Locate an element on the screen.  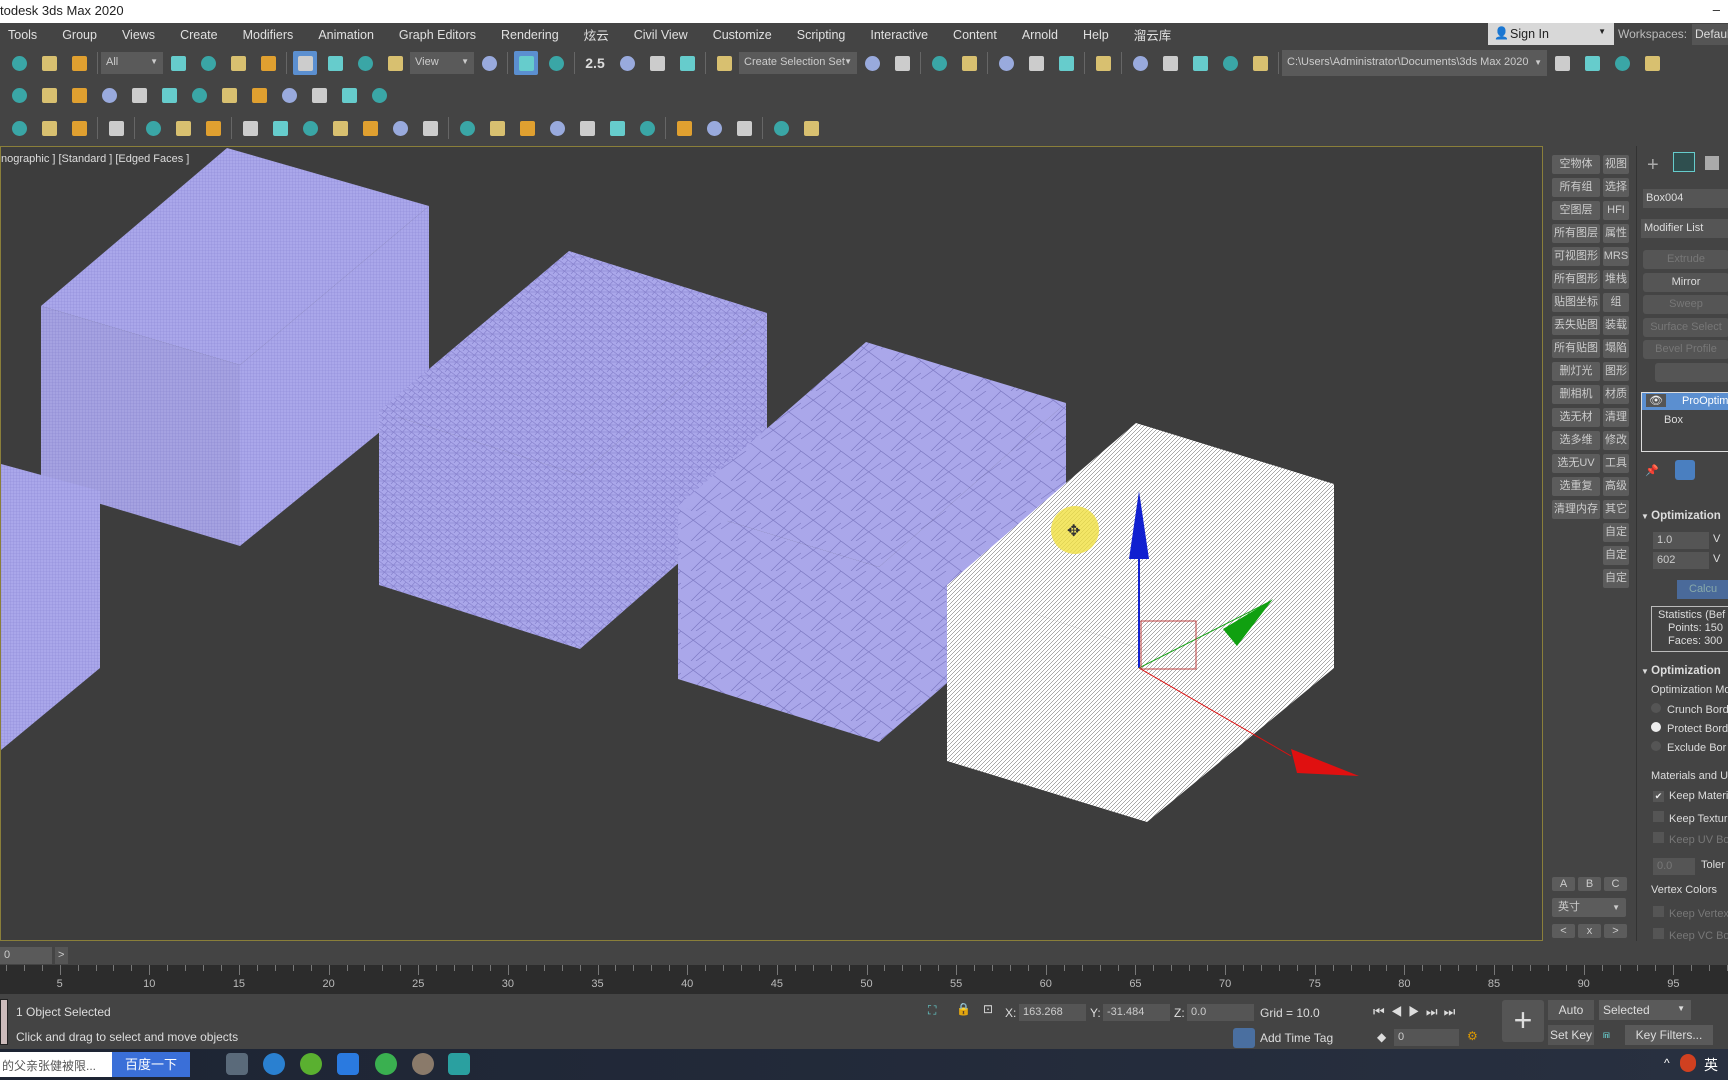
mesh-icon is located at coordinates (467, 128).